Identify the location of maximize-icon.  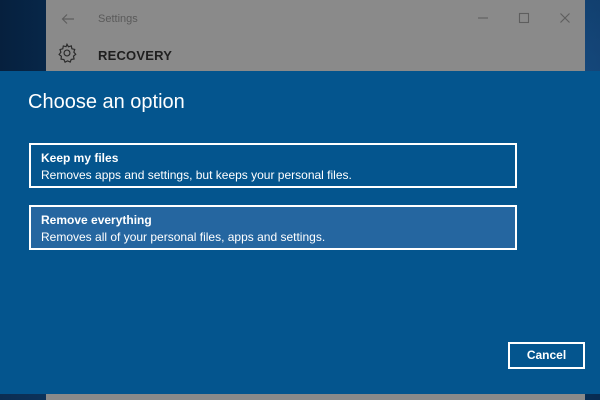
(524, 18).